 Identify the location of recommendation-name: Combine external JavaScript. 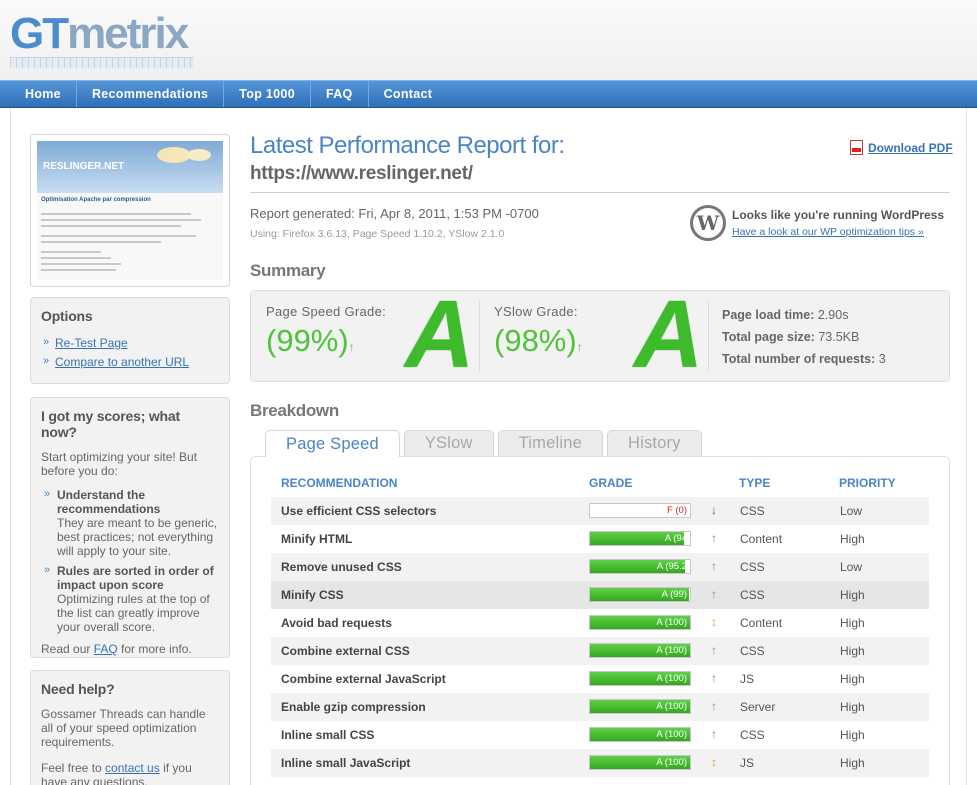
(363, 679).